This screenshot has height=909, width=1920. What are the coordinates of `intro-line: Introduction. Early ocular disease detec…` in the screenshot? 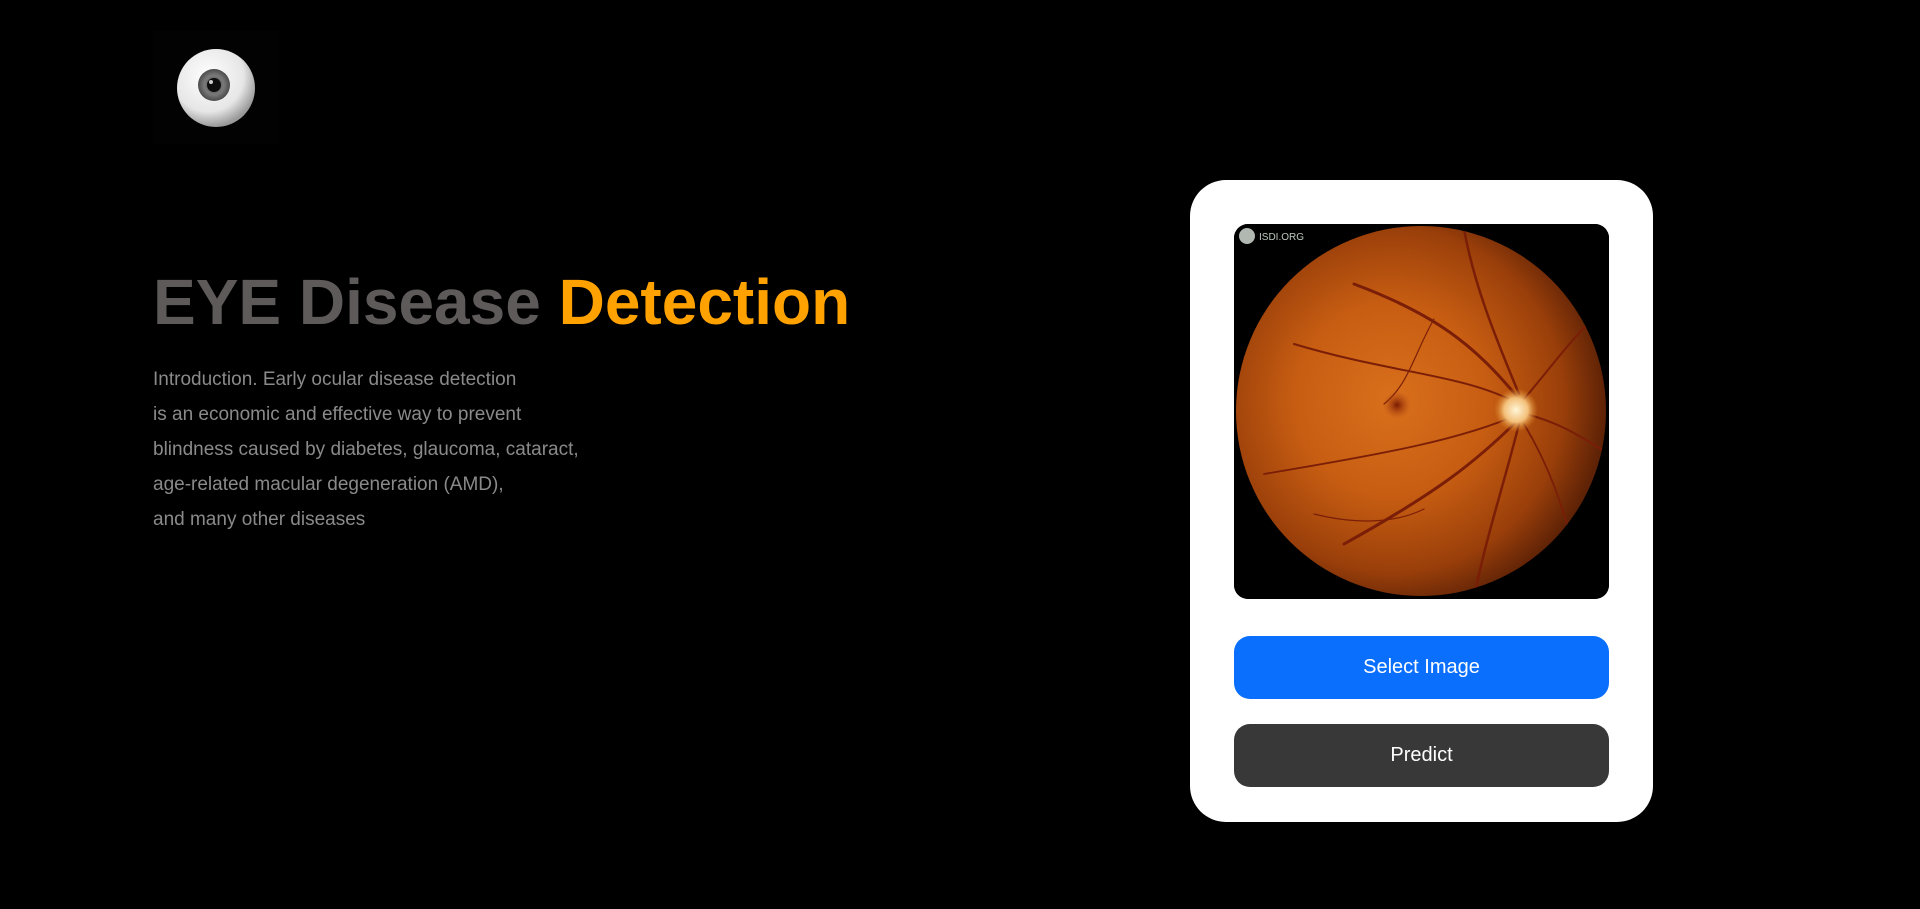 It's located at (335, 379).